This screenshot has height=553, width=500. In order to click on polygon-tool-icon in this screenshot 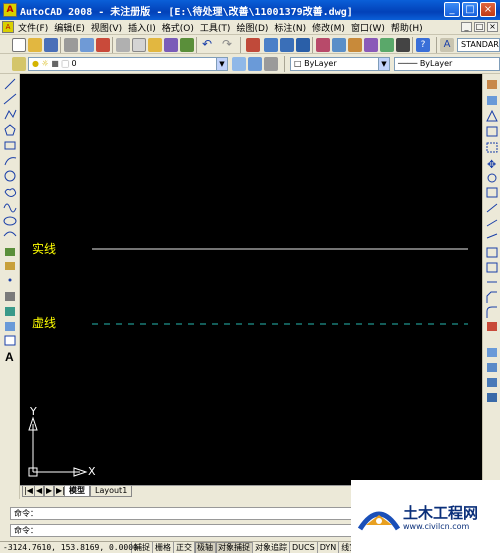, I will do `click(10, 130)`.